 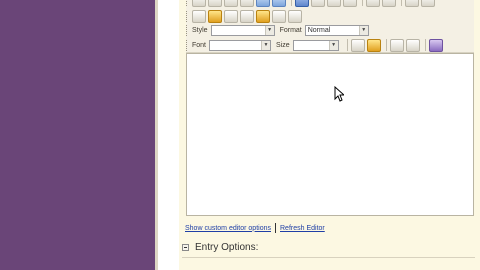 I want to click on smiley-icon, so click(x=263, y=16).